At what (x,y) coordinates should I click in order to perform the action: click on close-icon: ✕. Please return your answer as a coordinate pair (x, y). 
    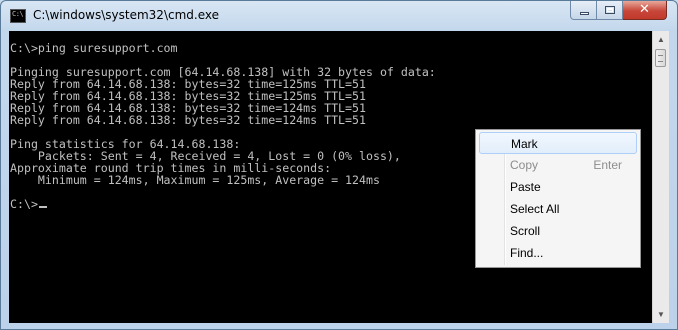
    Looking at the image, I should click on (644, 9).